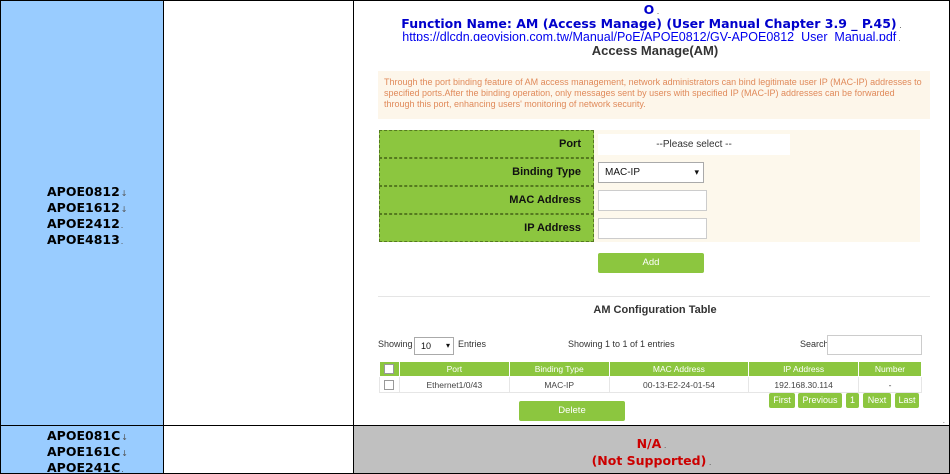 Image resolution: width=950 pixels, height=474 pixels. I want to click on ip-address-label: IP Address, so click(486, 228).